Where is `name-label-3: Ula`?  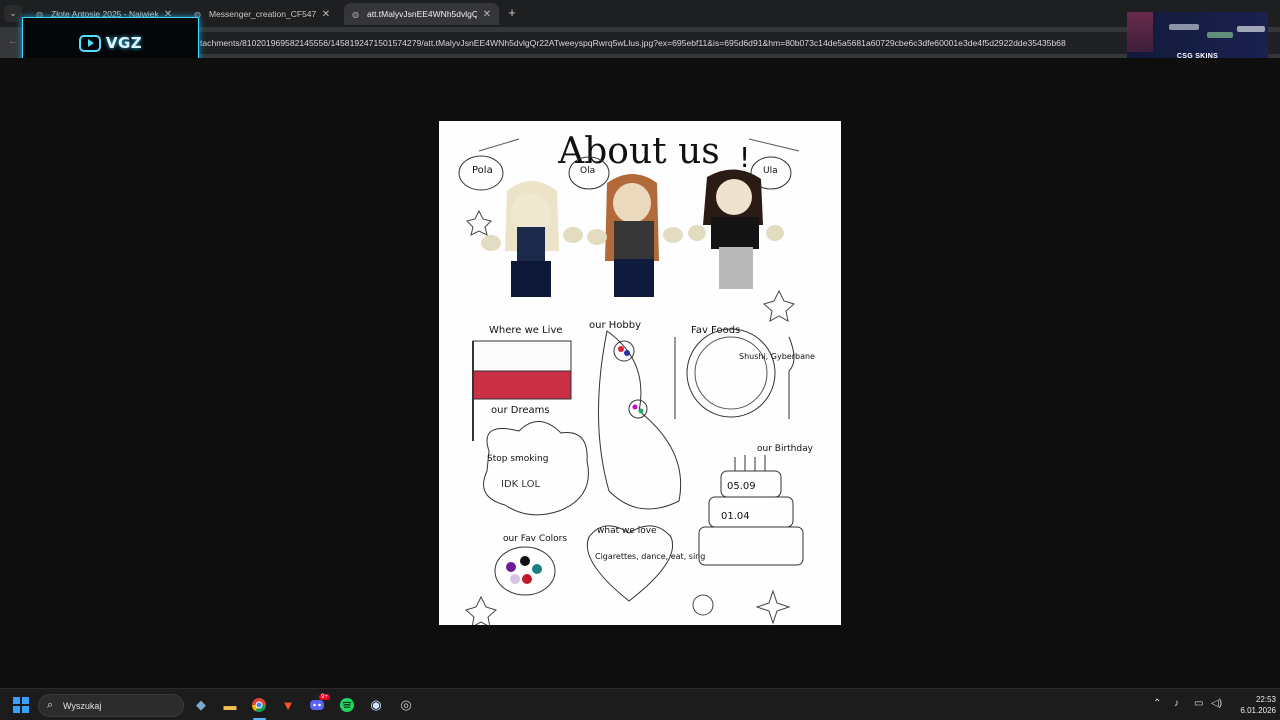 name-label-3: Ula is located at coordinates (770, 171).